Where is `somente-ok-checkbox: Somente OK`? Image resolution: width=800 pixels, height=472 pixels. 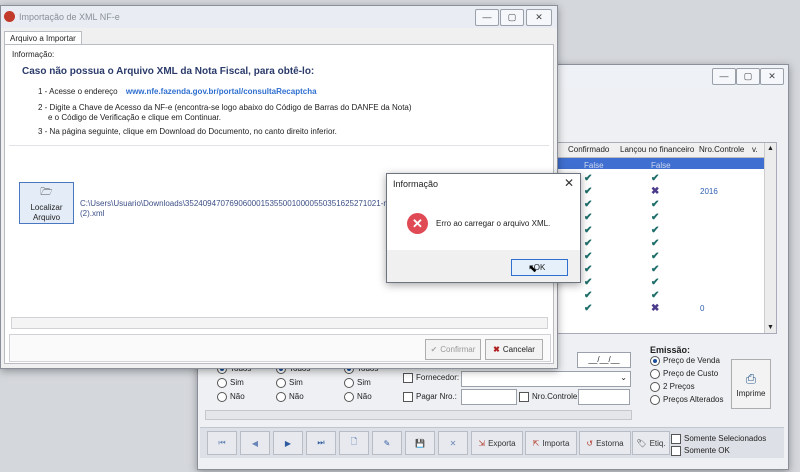 somente-ok-checkbox: Somente OK is located at coordinates (700, 451).